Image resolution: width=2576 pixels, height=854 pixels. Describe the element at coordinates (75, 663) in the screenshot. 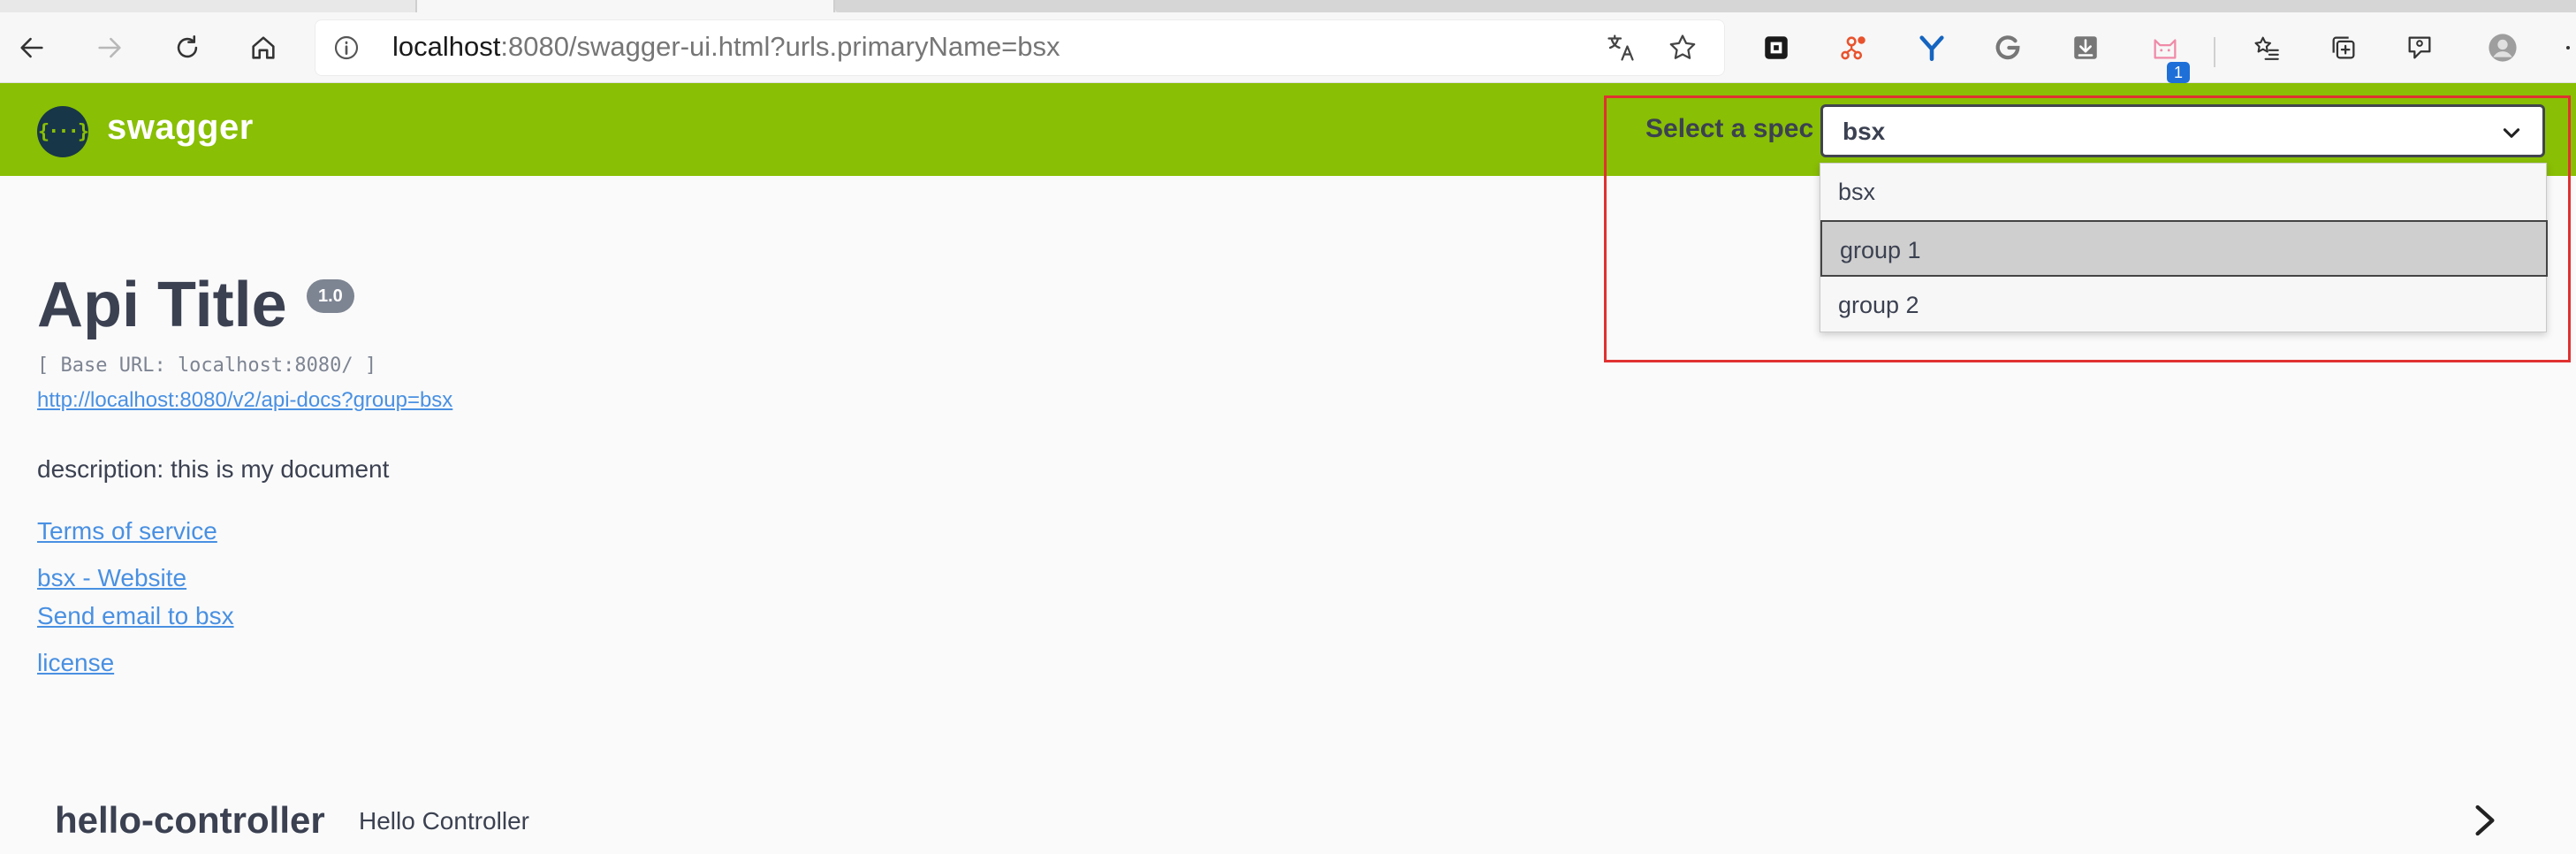

I see `license-link: license` at that location.